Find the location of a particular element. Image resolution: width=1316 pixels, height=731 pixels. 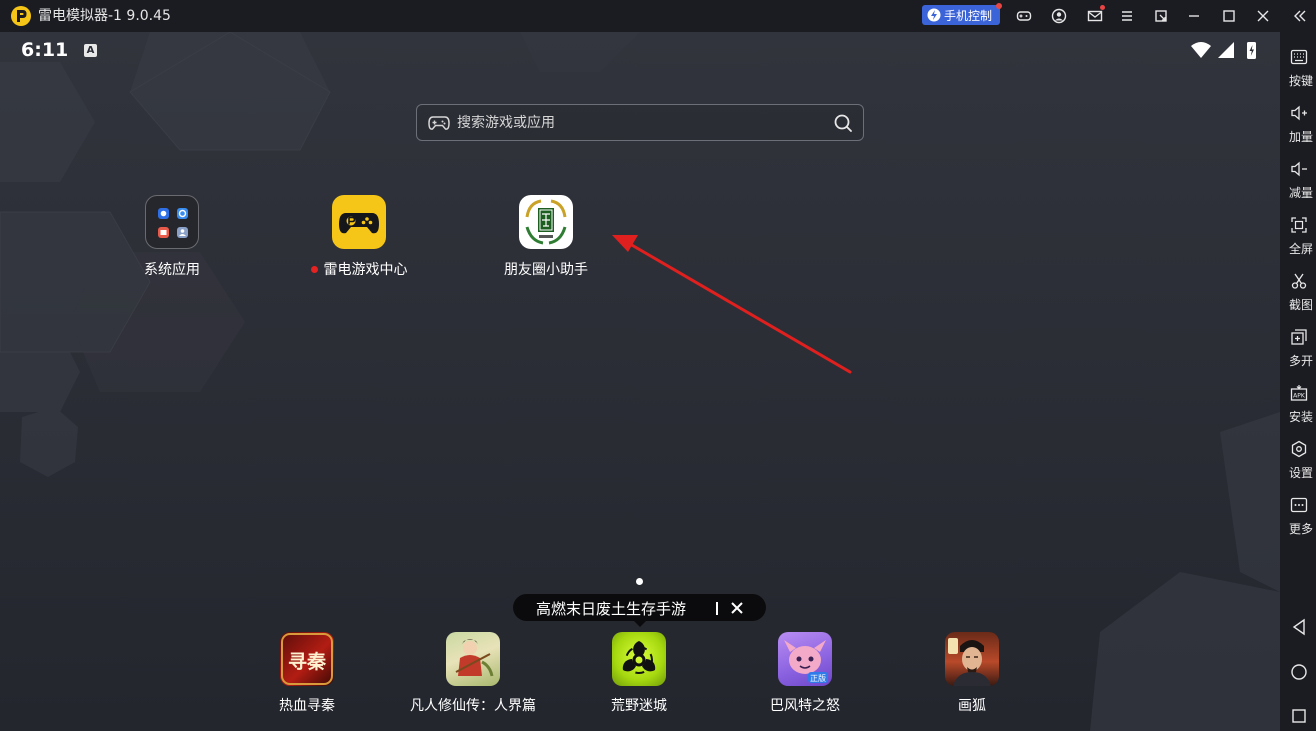

dock-app-bafengte: 正版 巴风特之怒 is located at coordinates (805, 677).